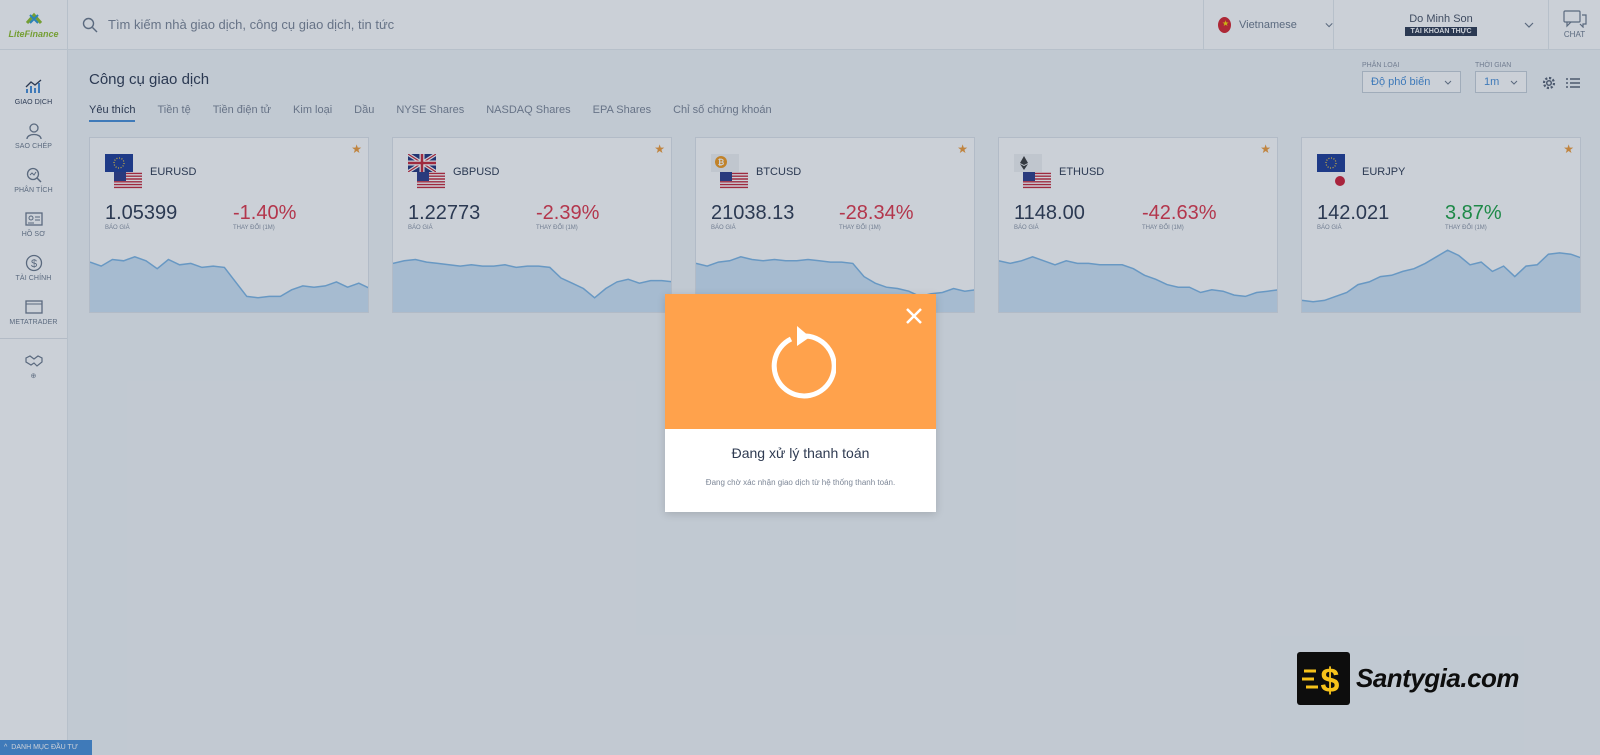 The height and width of the screenshot is (755, 1600). What do you see at coordinates (914, 316) in the screenshot?
I see `close-icon` at bounding box center [914, 316].